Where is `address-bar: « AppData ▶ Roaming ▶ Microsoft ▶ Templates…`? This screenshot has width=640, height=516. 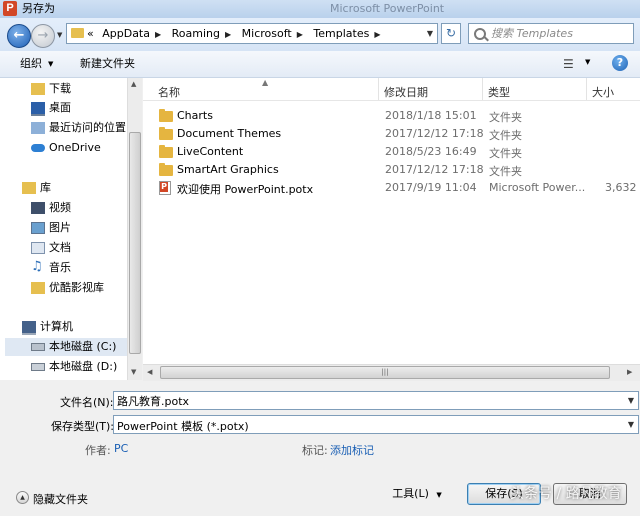
address-bar: « AppData ▶ Roaming ▶ Microsoft ▶ Templates… is located at coordinates (252, 33).